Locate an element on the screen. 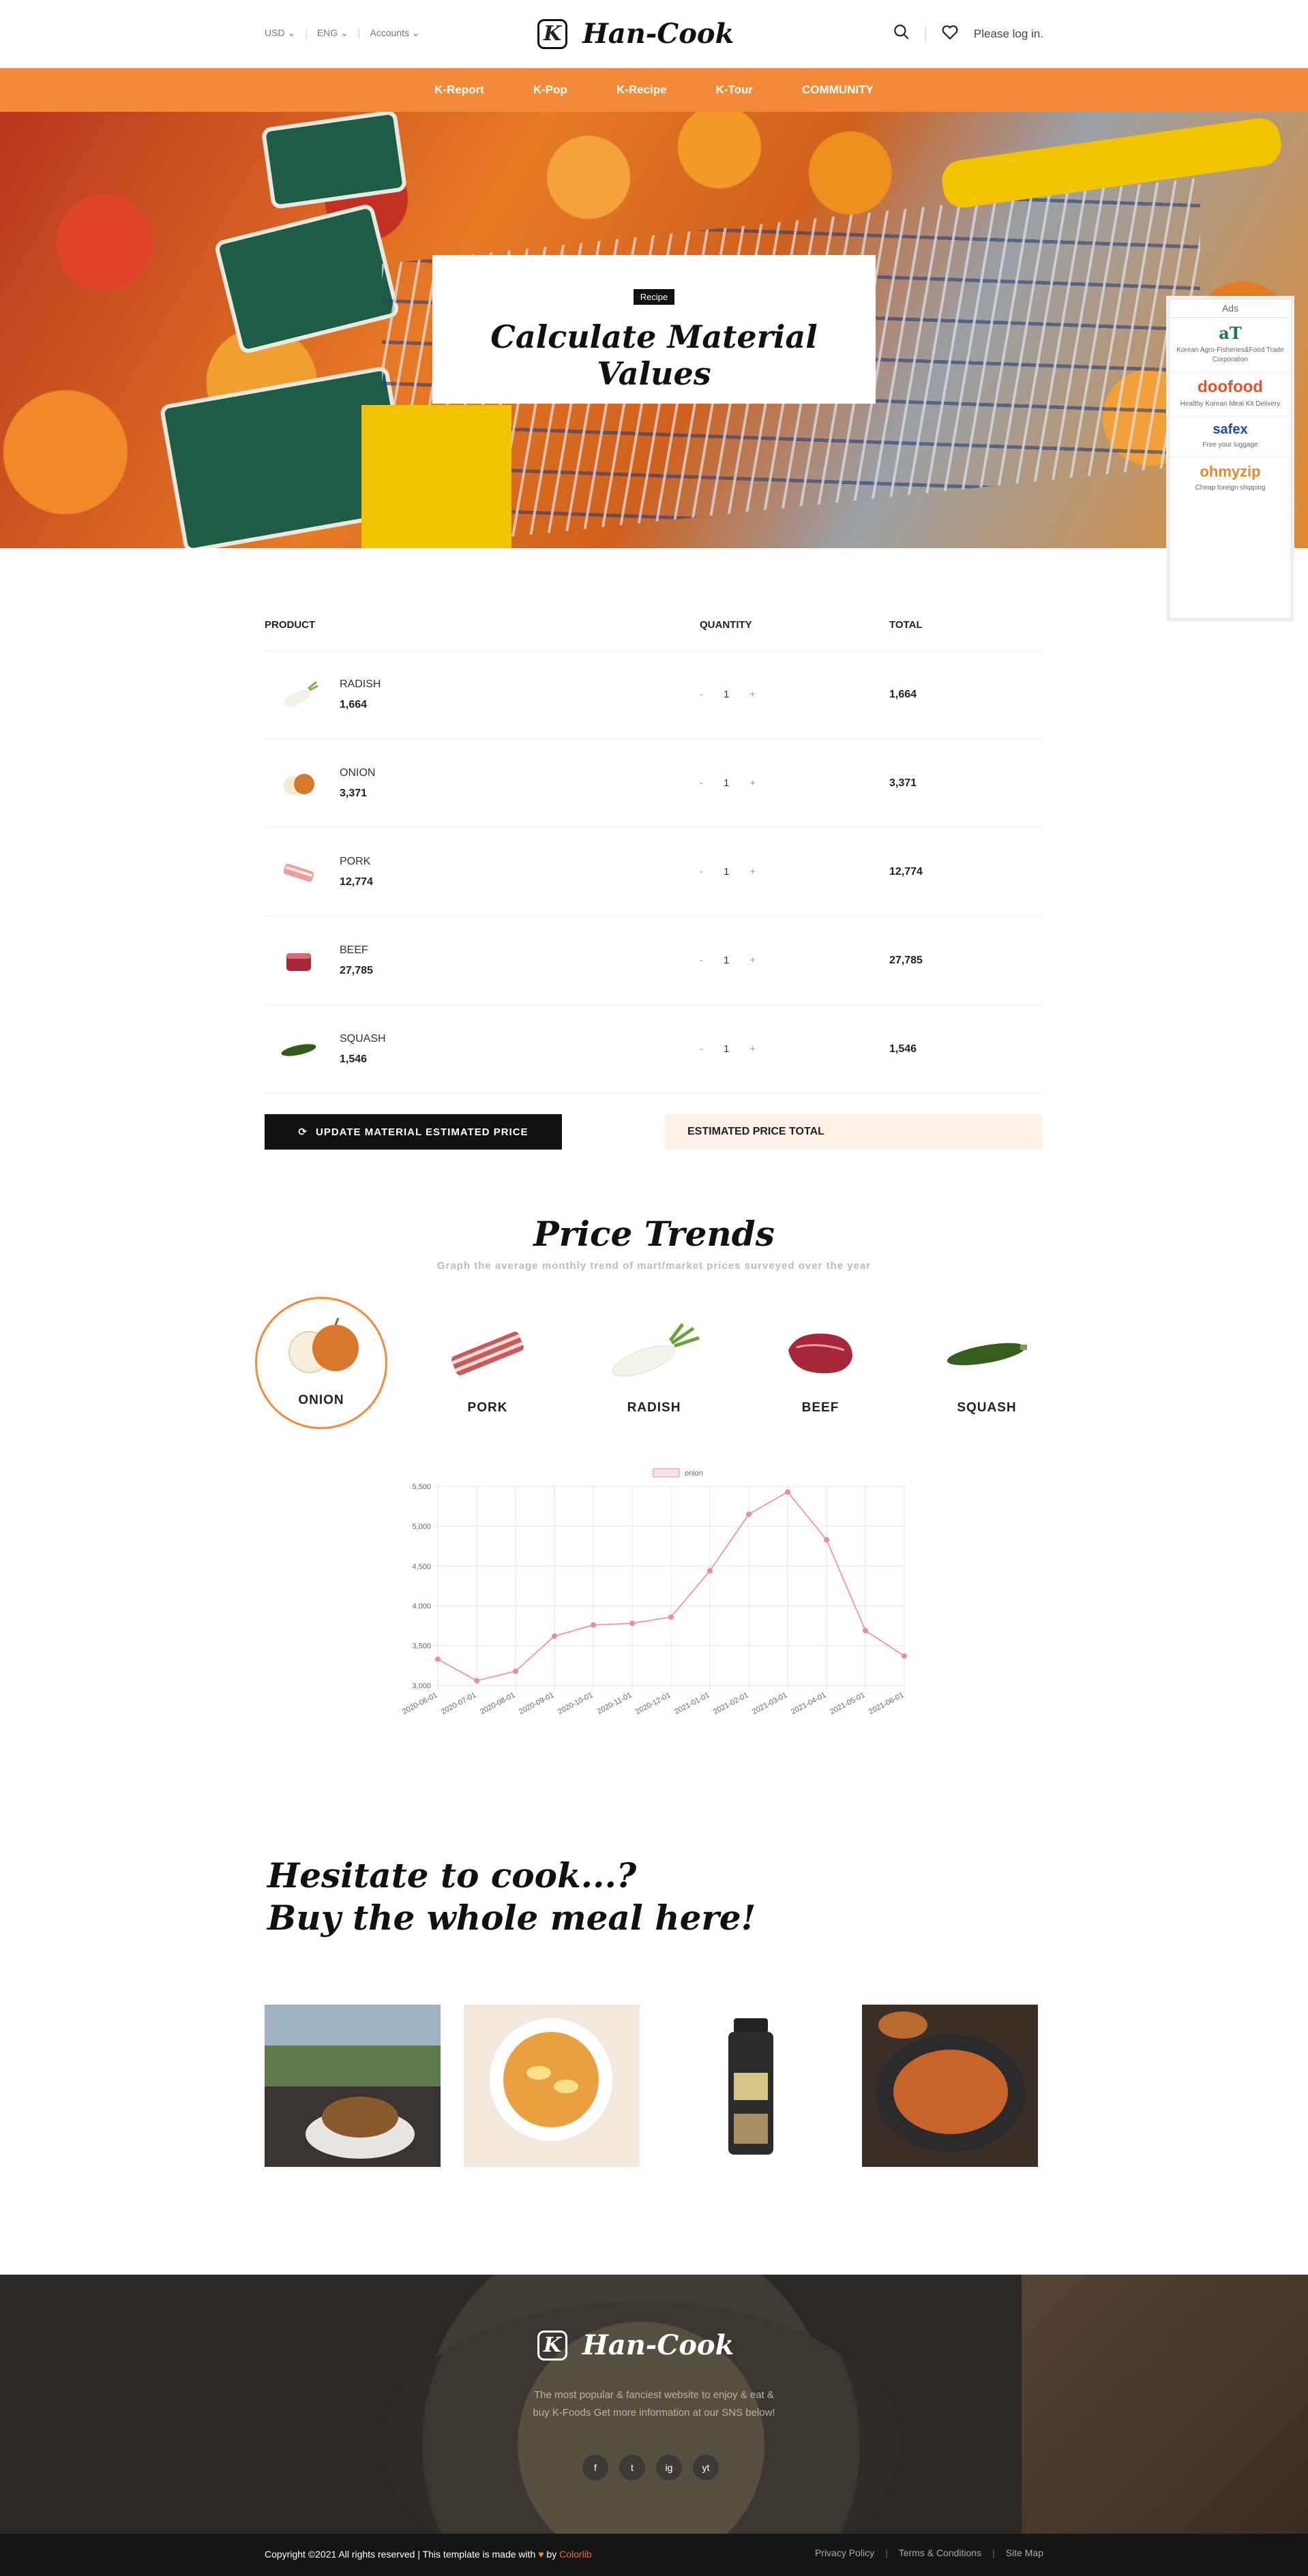 The image size is (1308, 2576). product-price: 12,774 is located at coordinates (357, 882).